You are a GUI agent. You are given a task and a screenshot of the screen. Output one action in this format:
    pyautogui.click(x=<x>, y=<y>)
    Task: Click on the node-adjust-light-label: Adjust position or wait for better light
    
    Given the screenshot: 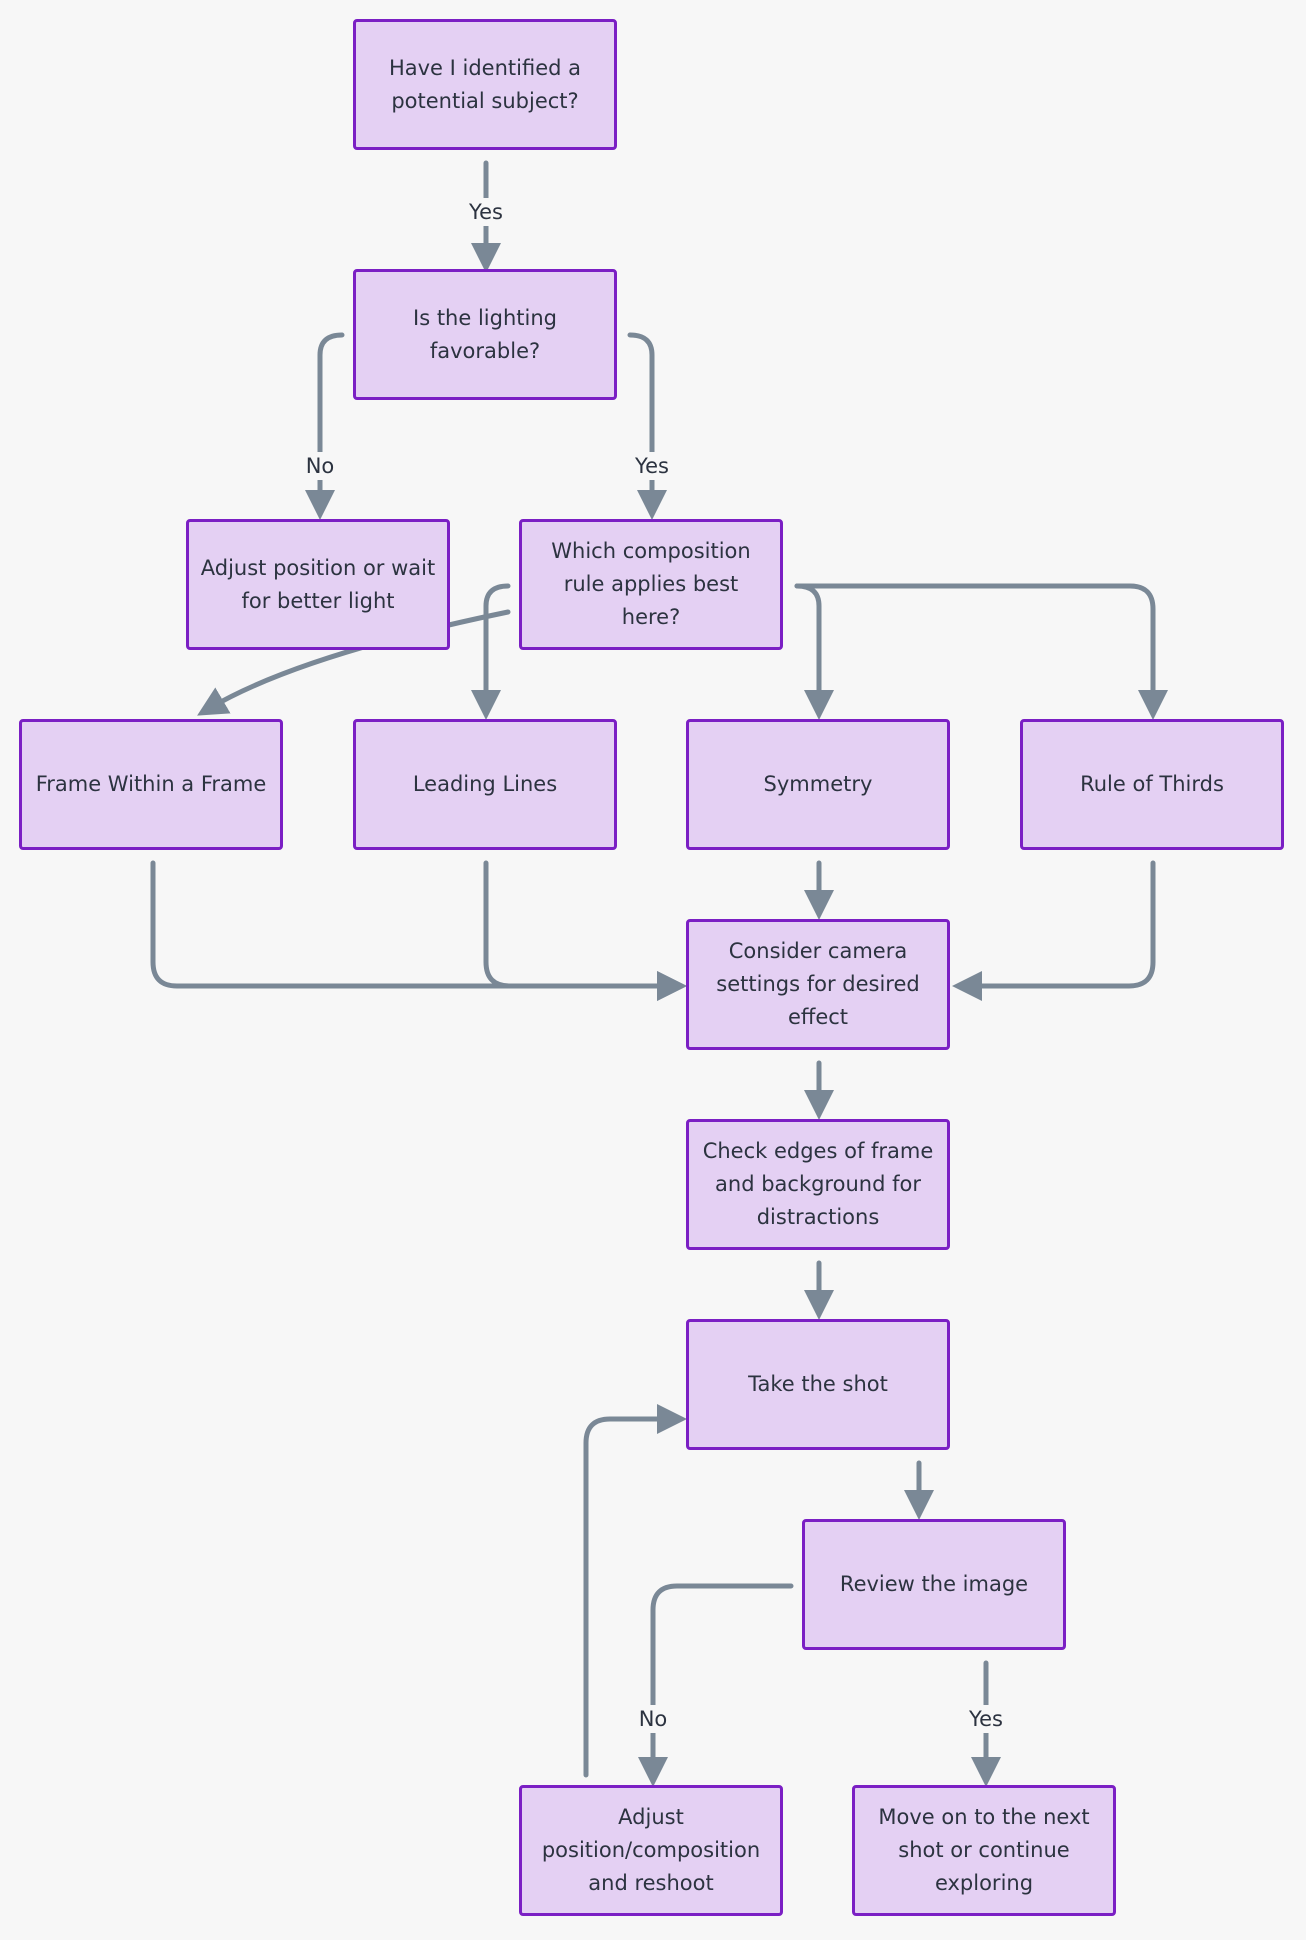 What is the action you would take?
    pyautogui.click(x=318, y=584)
    